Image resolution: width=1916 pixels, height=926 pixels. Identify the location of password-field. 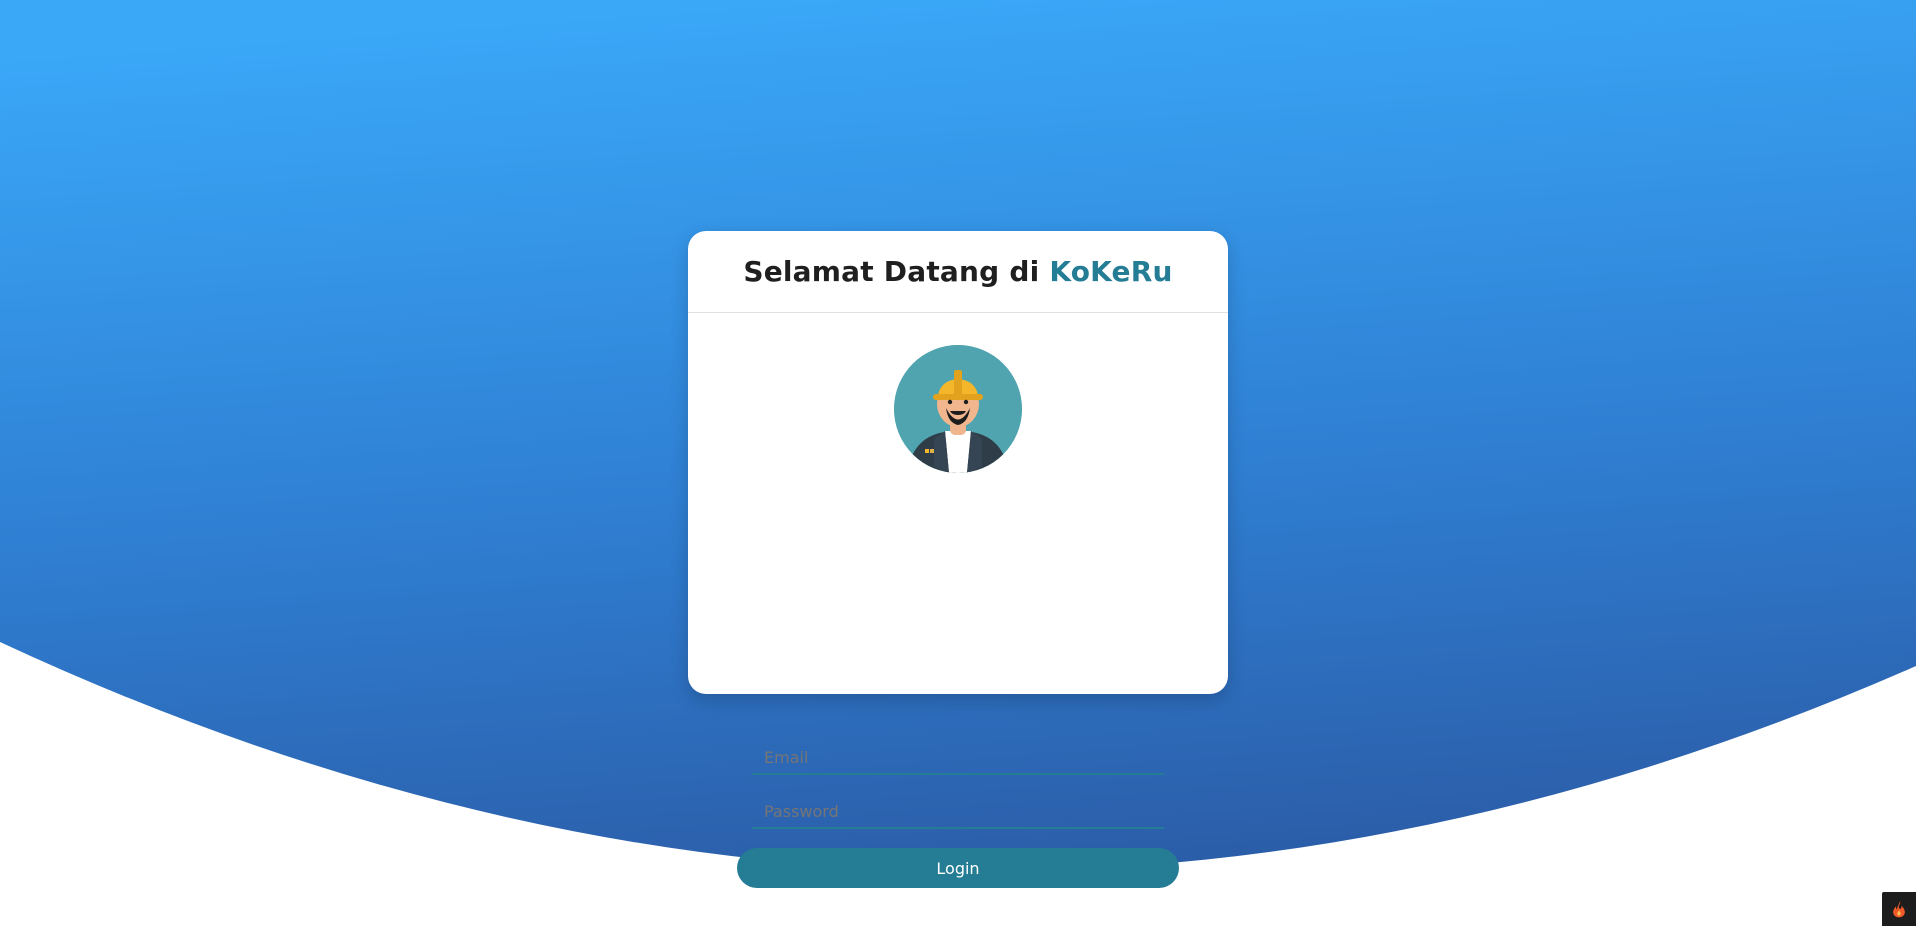
(958, 812).